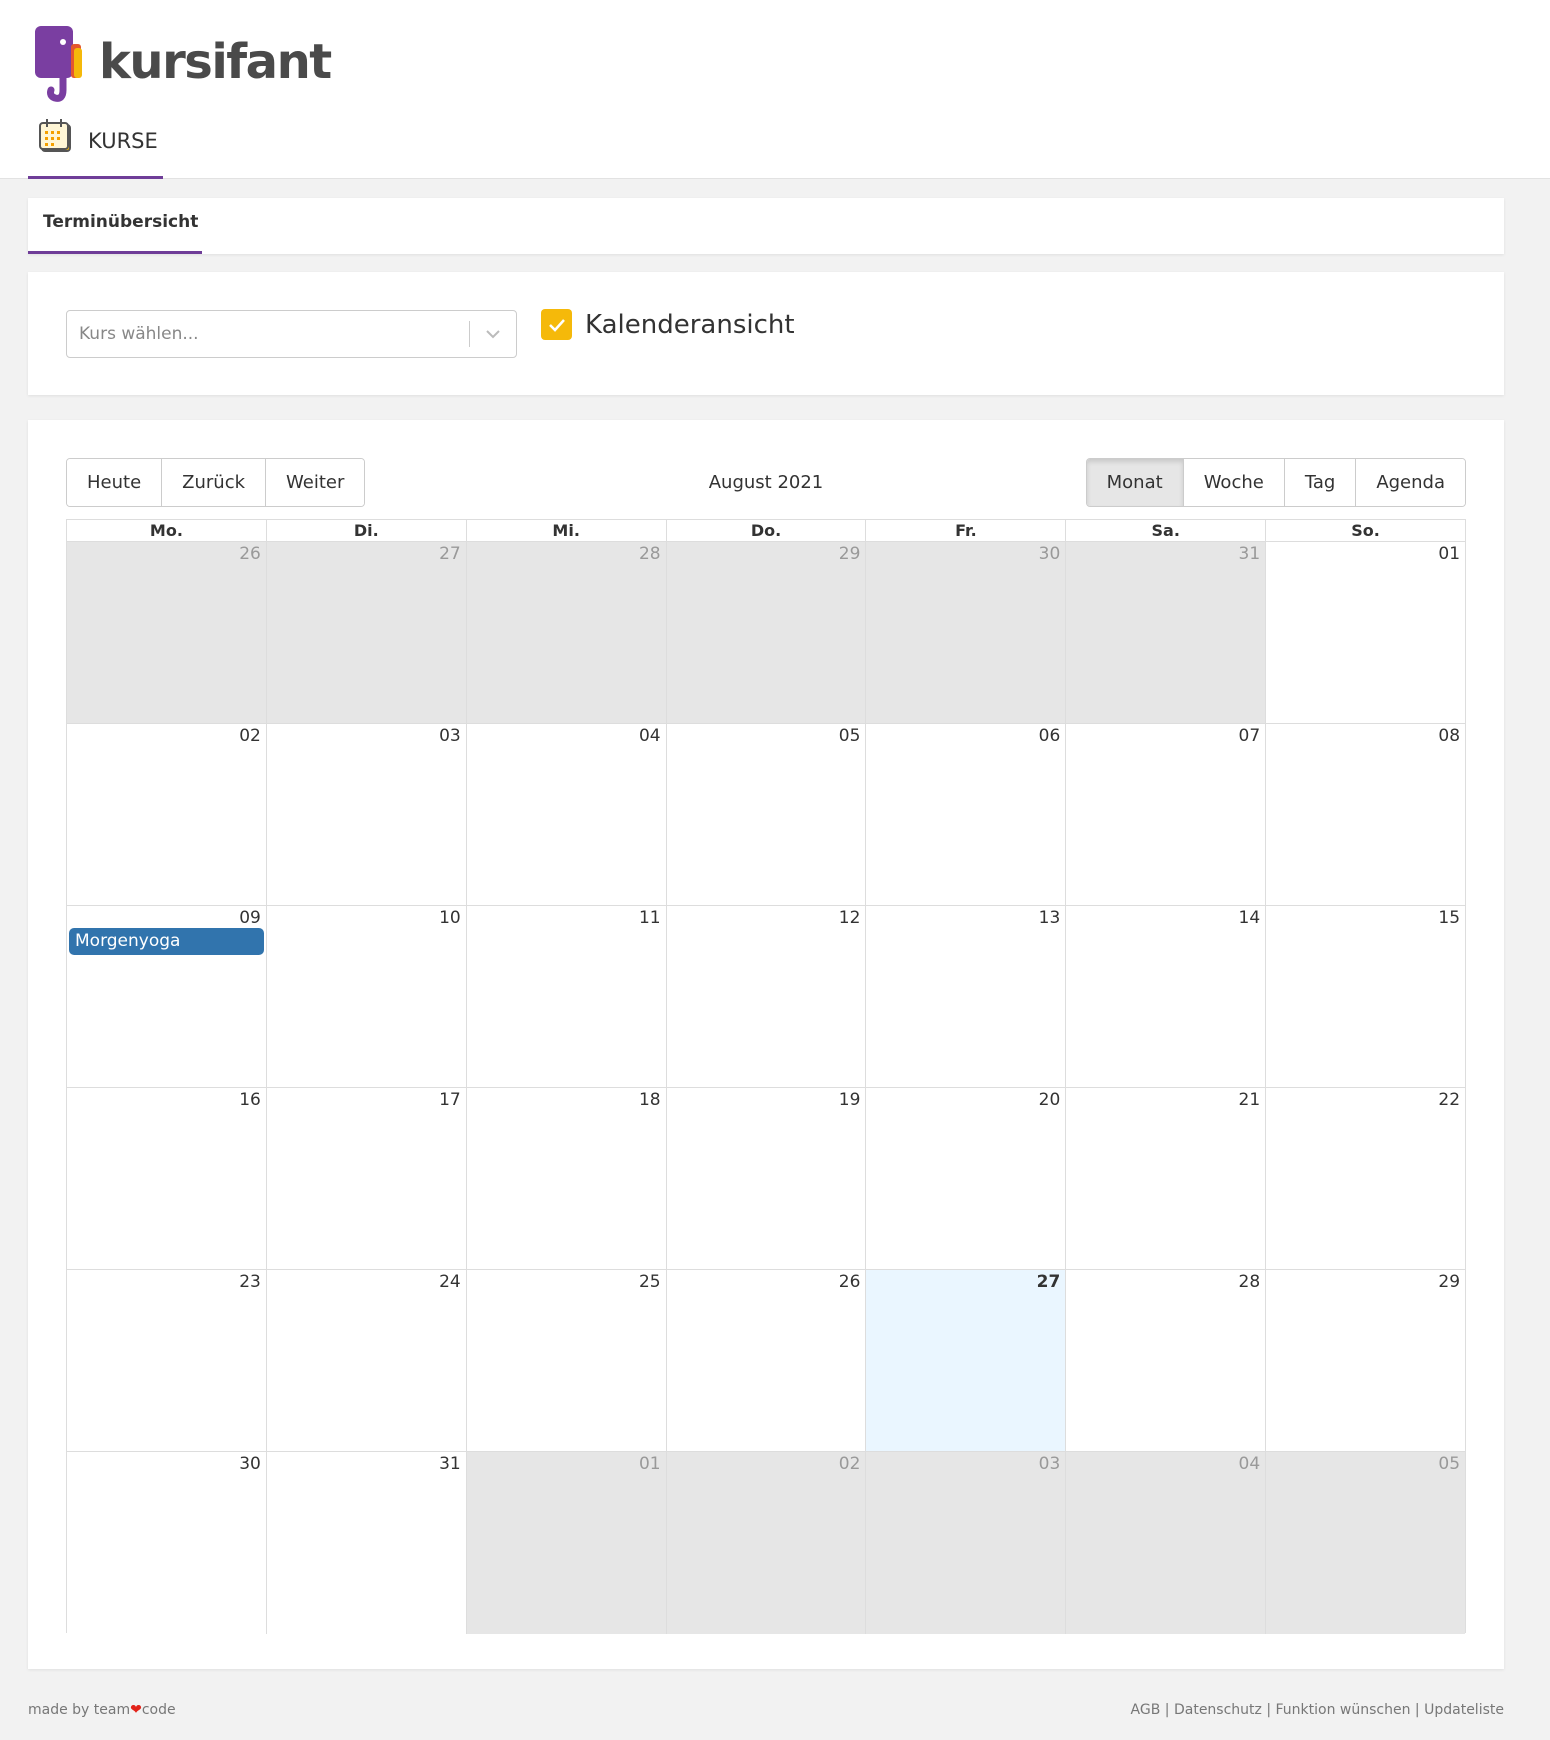 This screenshot has width=1550, height=1740. Describe the element at coordinates (366, 1360) in the screenshot. I see `day-cell: 24` at that location.